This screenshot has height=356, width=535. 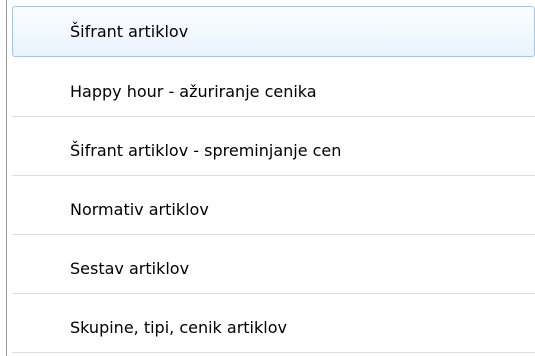 What do you see at coordinates (273, 209) in the screenshot?
I see `menu-item-normativ-artiklov: Normativ artiklov` at bounding box center [273, 209].